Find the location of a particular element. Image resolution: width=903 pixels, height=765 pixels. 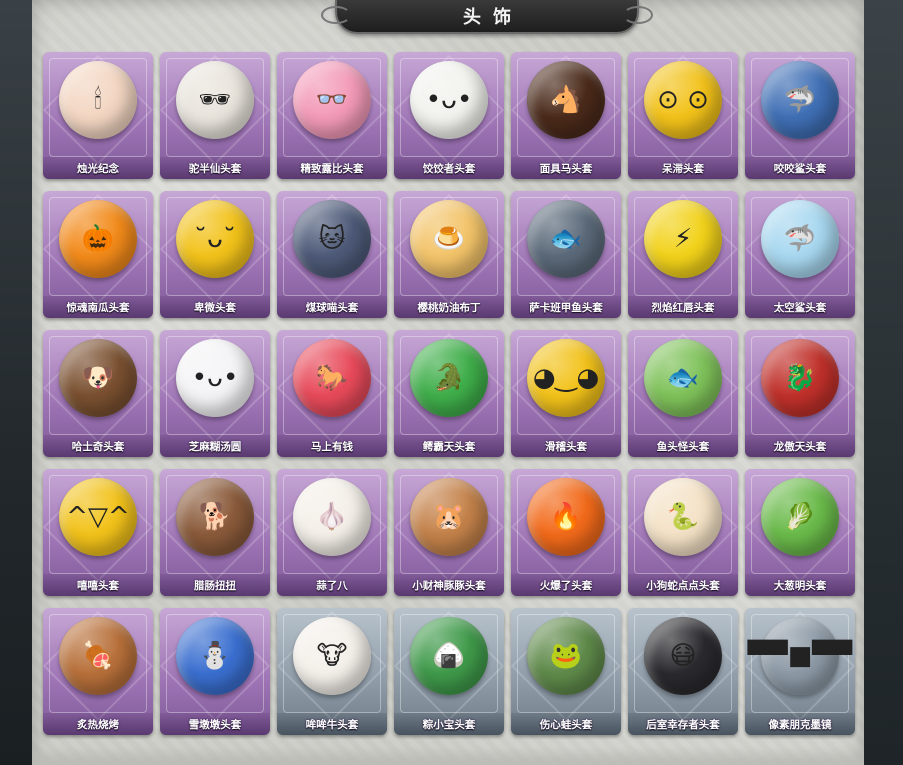

headwear-item: ▀▀■▀▀ 像素朋克墨镜 is located at coordinates (800, 671).